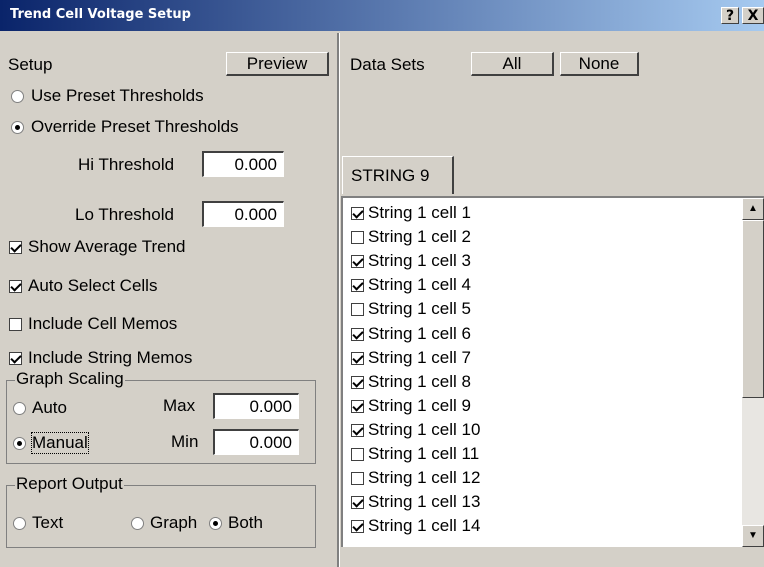 The width and height of the screenshot is (764, 567). What do you see at coordinates (753, 209) in the screenshot?
I see `scroll-up-icon: ▲` at bounding box center [753, 209].